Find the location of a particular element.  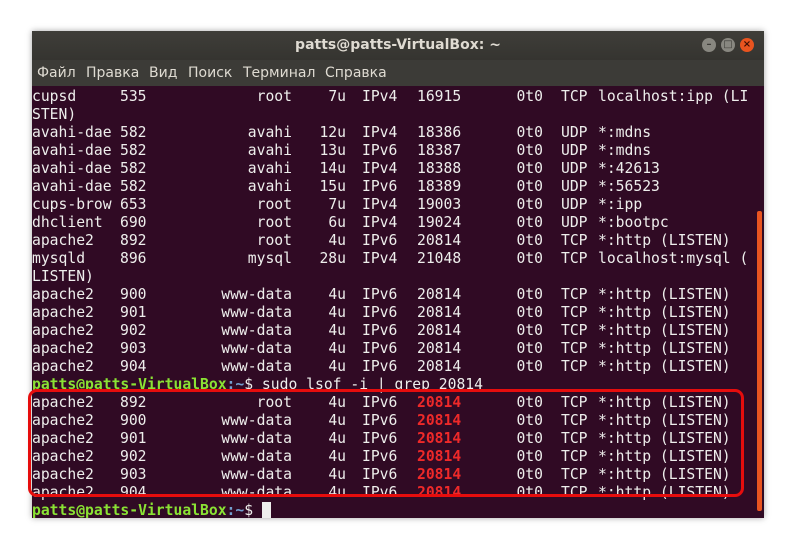

cell-fd: 6u is located at coordinates (337, 222).